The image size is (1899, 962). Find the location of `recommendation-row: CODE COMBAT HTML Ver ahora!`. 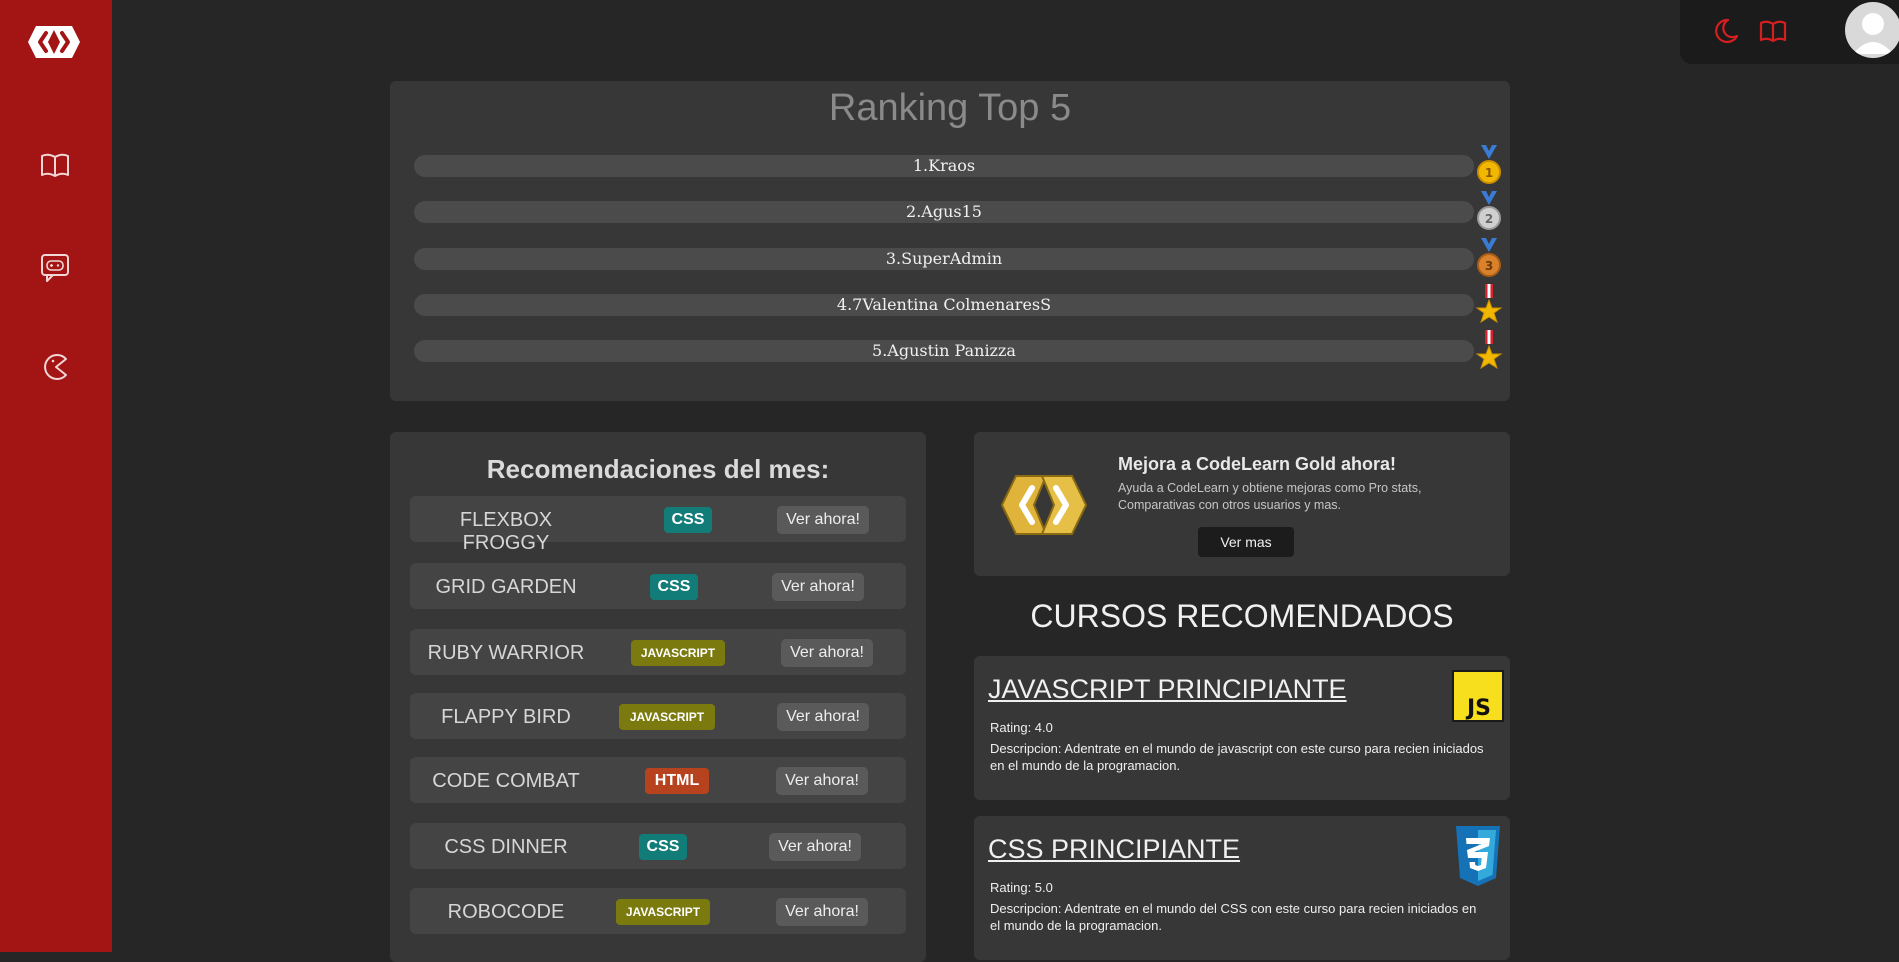

recommendation-row: CODE COMBAT HTML Ver ahora! is located at coordinates (658, 780).